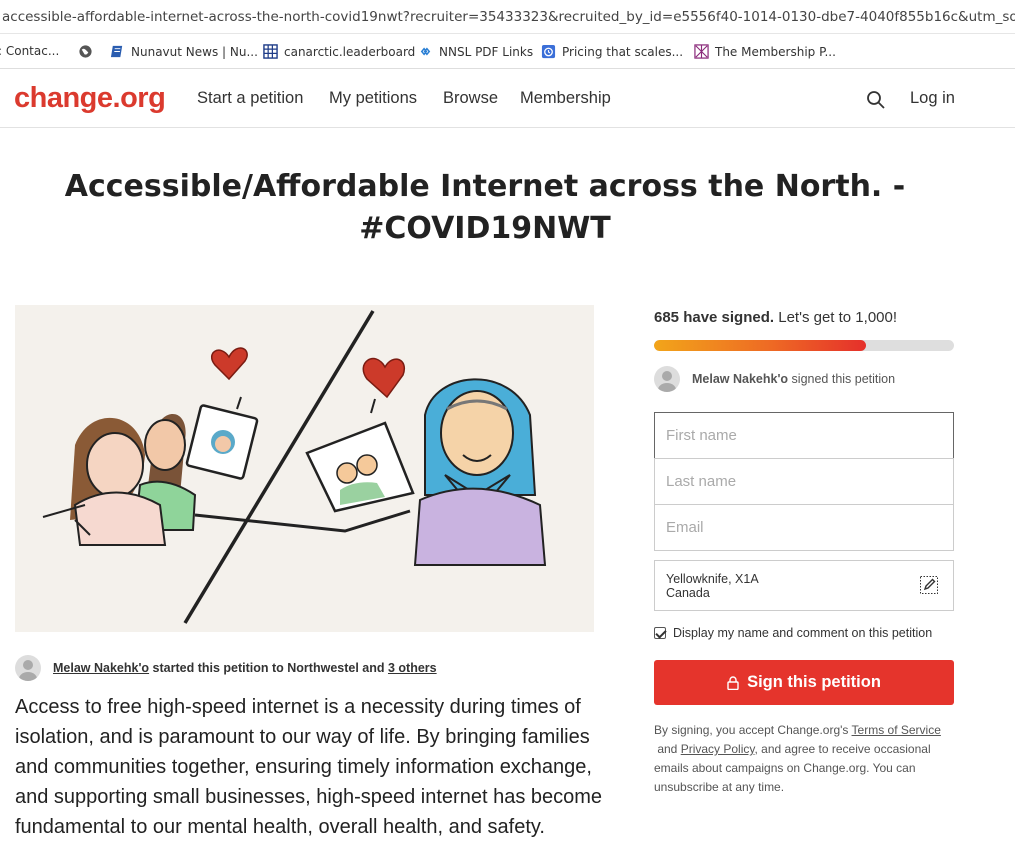 The height and width of the screenshot is (867, 1015). What do you see at coordinates (270, 51) in the screenshot?
I see `grid-icon` at bounding box center [270, 51].